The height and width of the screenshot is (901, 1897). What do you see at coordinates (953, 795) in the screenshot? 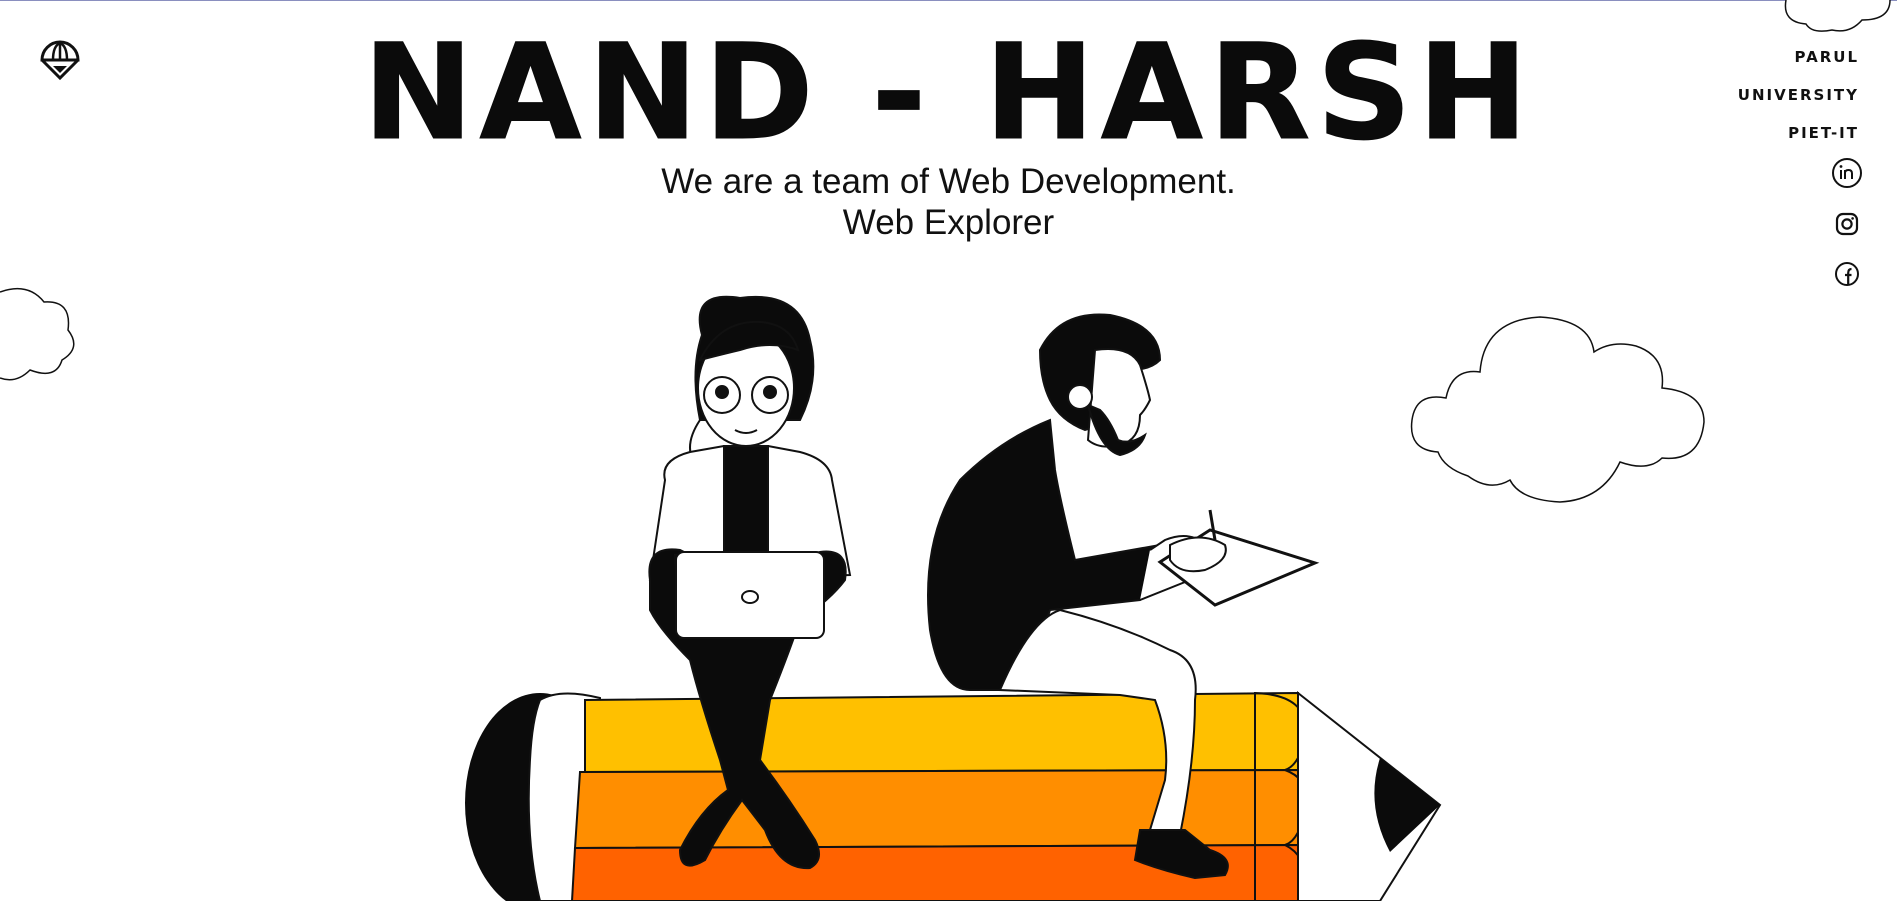
I see `pencil-icon` at bounding box center [953, 795].